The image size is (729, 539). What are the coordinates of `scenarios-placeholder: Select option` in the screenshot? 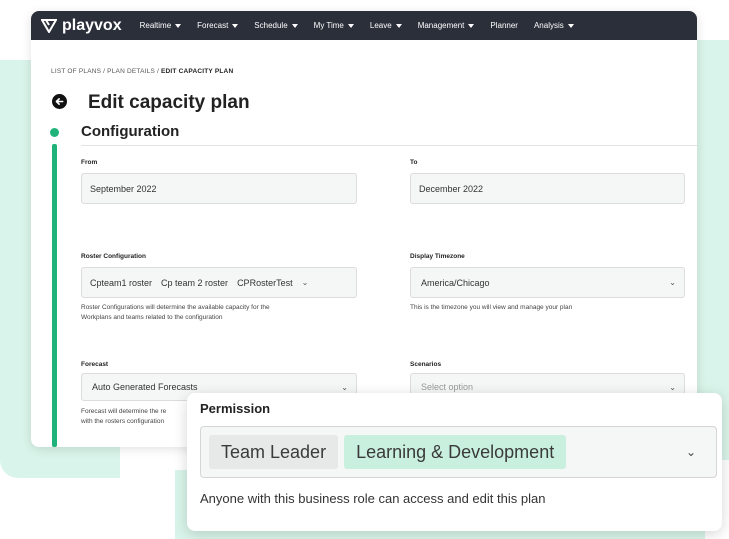 It's located at (447, 387).